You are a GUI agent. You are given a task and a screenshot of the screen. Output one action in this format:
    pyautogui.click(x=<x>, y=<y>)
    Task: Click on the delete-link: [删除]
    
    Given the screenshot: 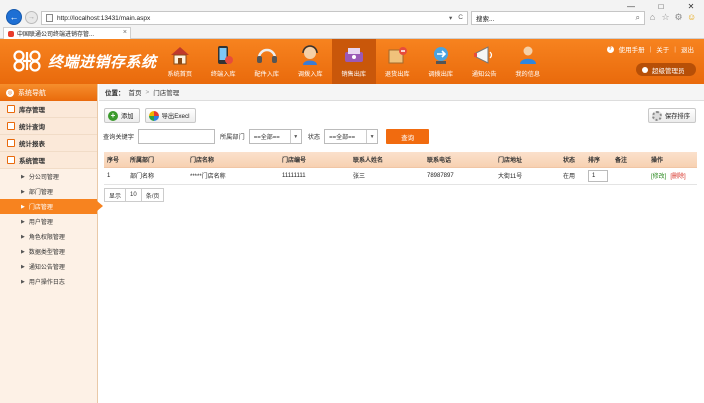 What is the action you would take?
    pyautogui.click(x=677, y=177)
    